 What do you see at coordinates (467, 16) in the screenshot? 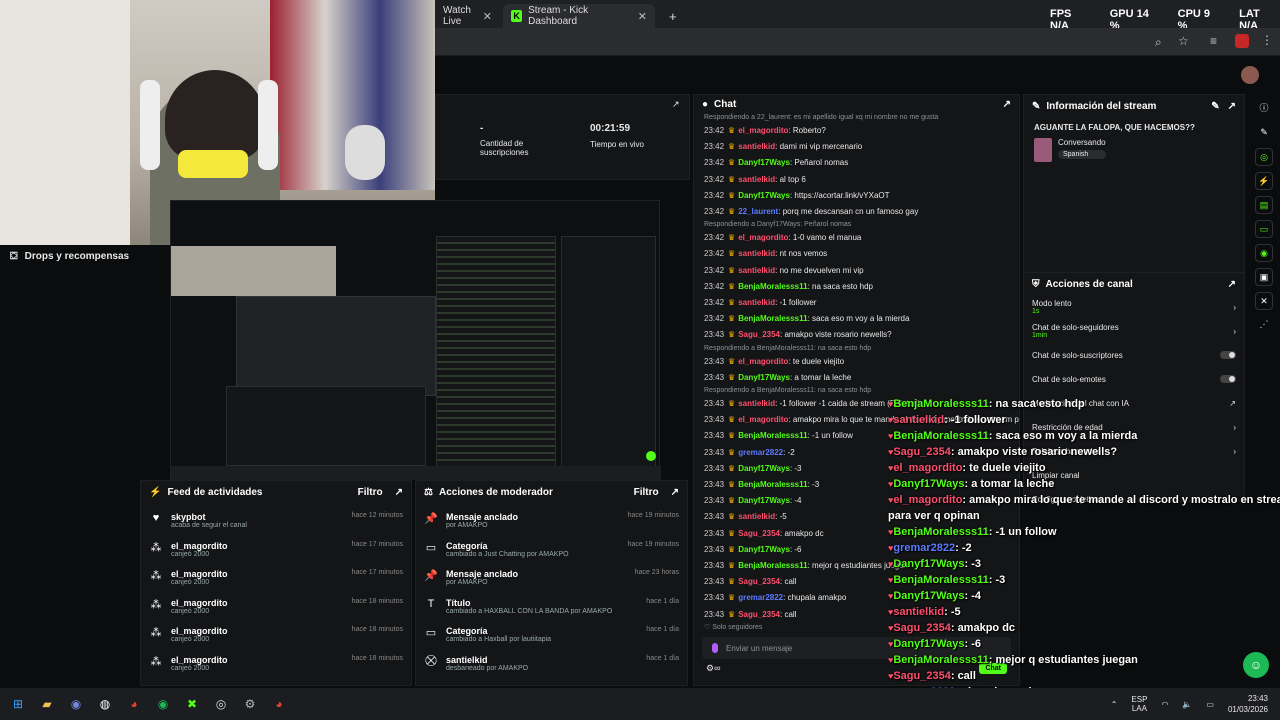
I see `tab-watch-live: Watch Live ✕` at bounding box center [467, 16].